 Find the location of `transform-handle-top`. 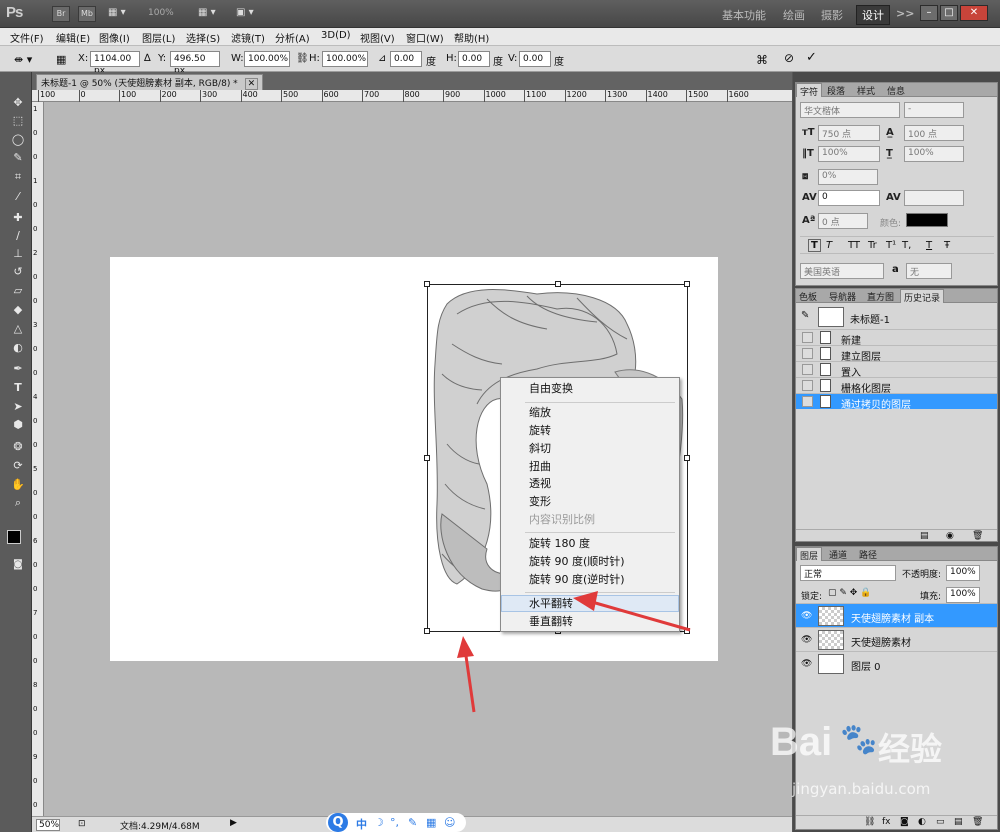

transform-handle-top is located at coordinates (558, 284).